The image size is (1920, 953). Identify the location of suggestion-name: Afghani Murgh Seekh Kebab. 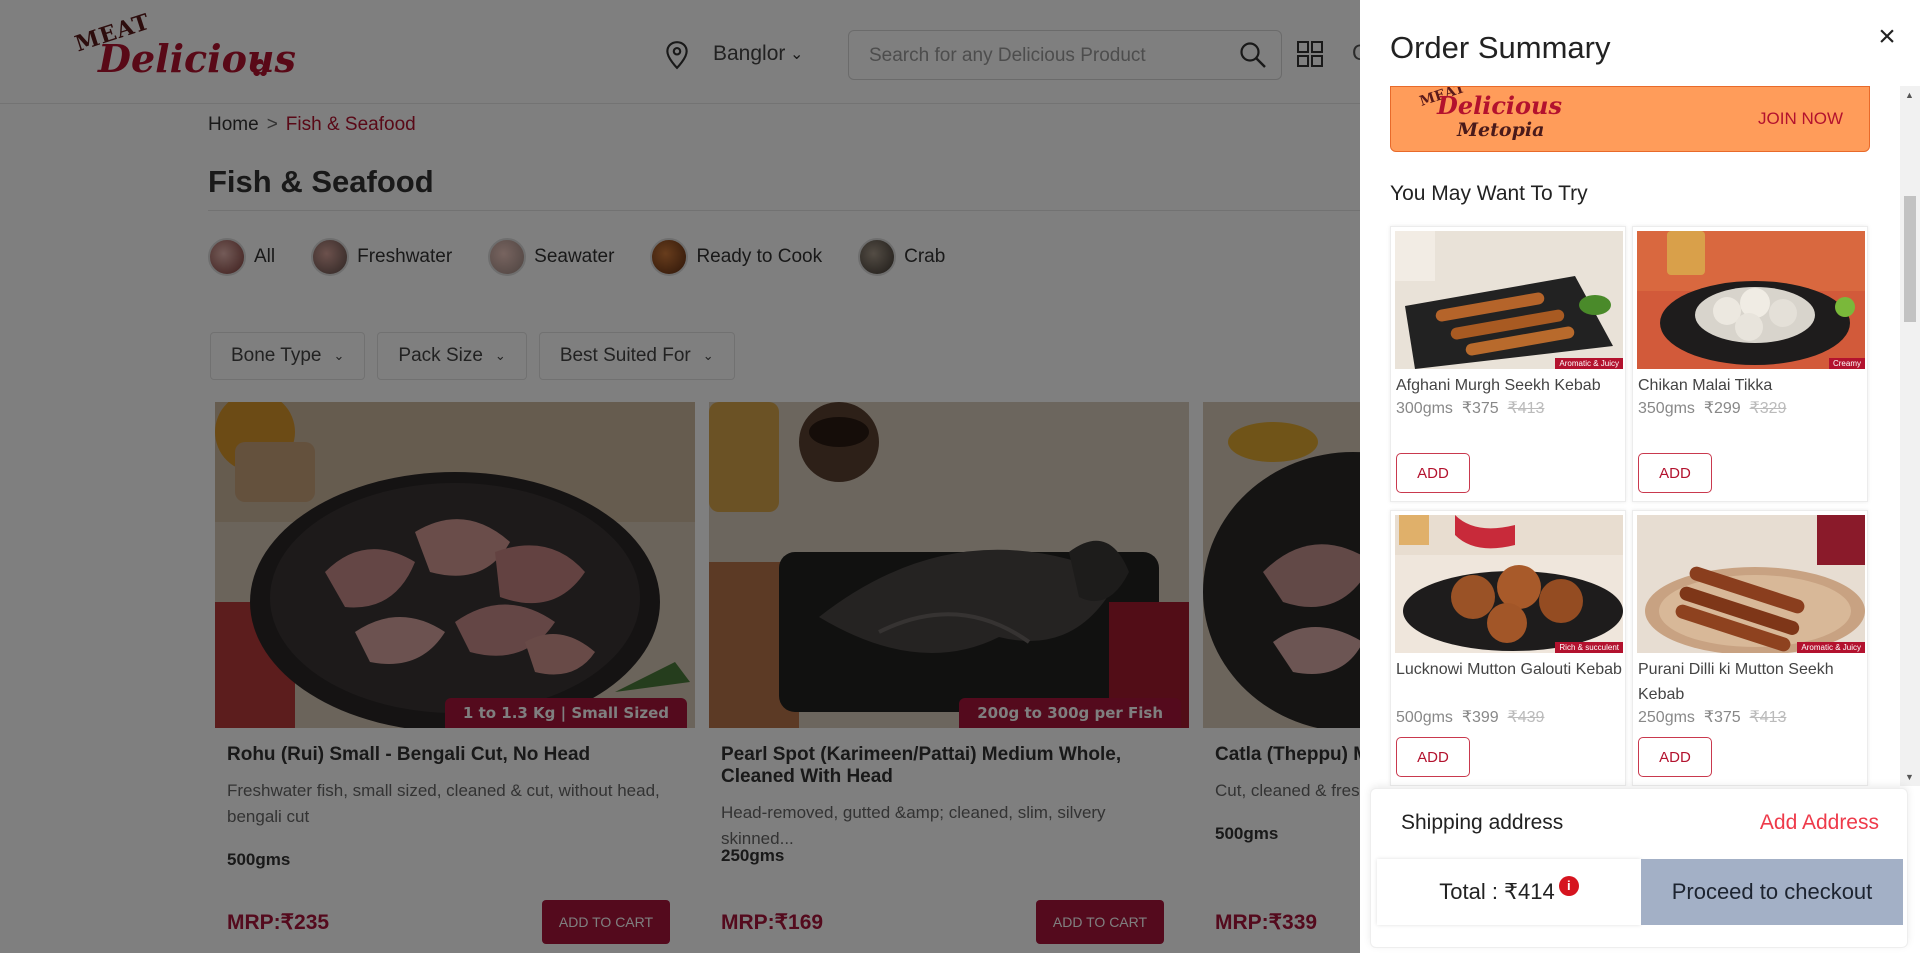
(1509, 385).